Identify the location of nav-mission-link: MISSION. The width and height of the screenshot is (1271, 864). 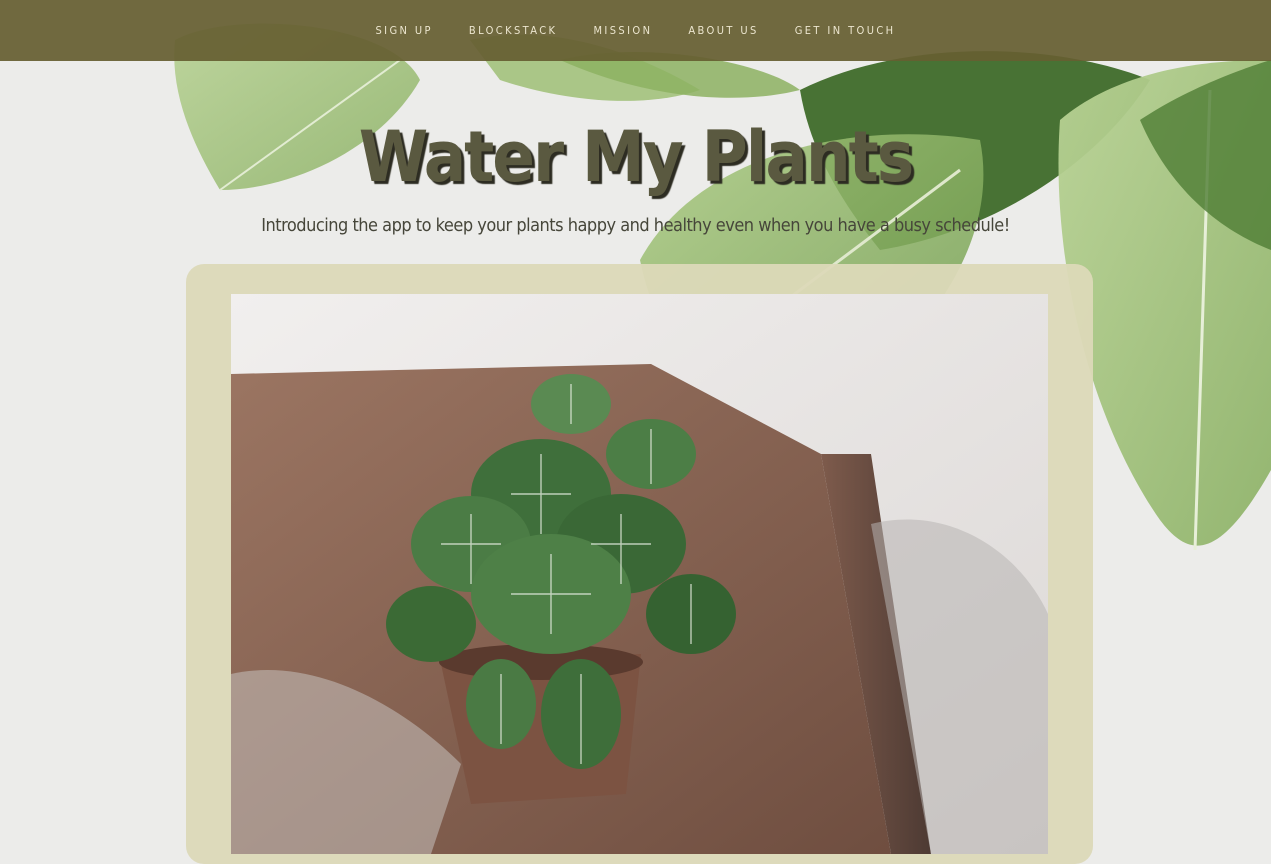
(622, 30).